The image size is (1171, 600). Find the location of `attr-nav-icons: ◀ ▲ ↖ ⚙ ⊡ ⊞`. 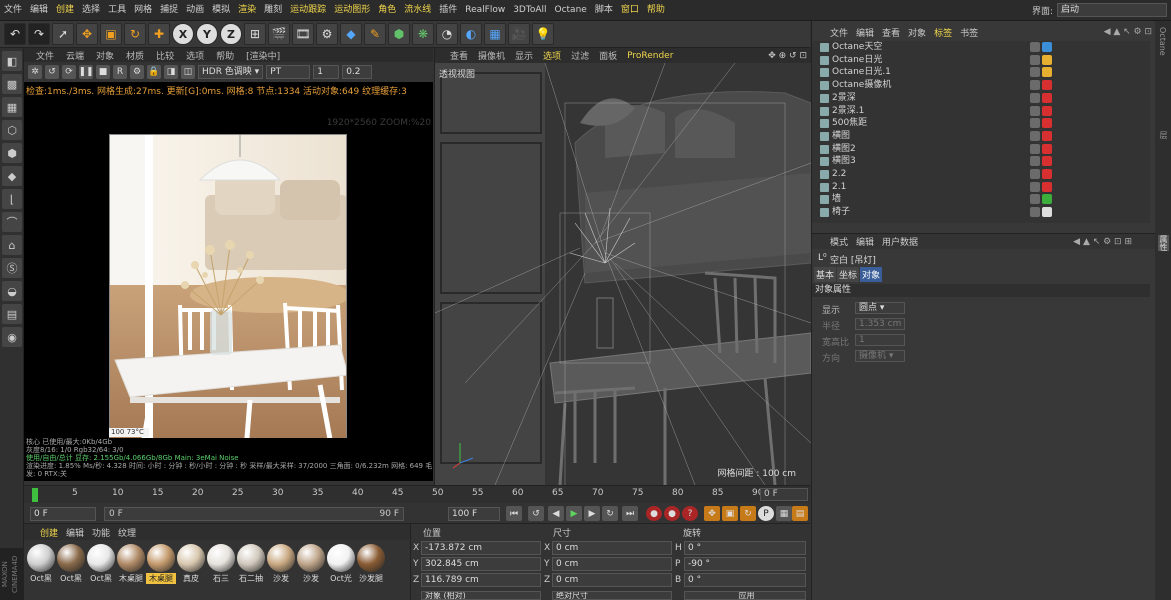

attr-nav-icons: ◀ ▲ ↖ ⚙ ⊡ ⊞ is located at coordinates (1102, 242).